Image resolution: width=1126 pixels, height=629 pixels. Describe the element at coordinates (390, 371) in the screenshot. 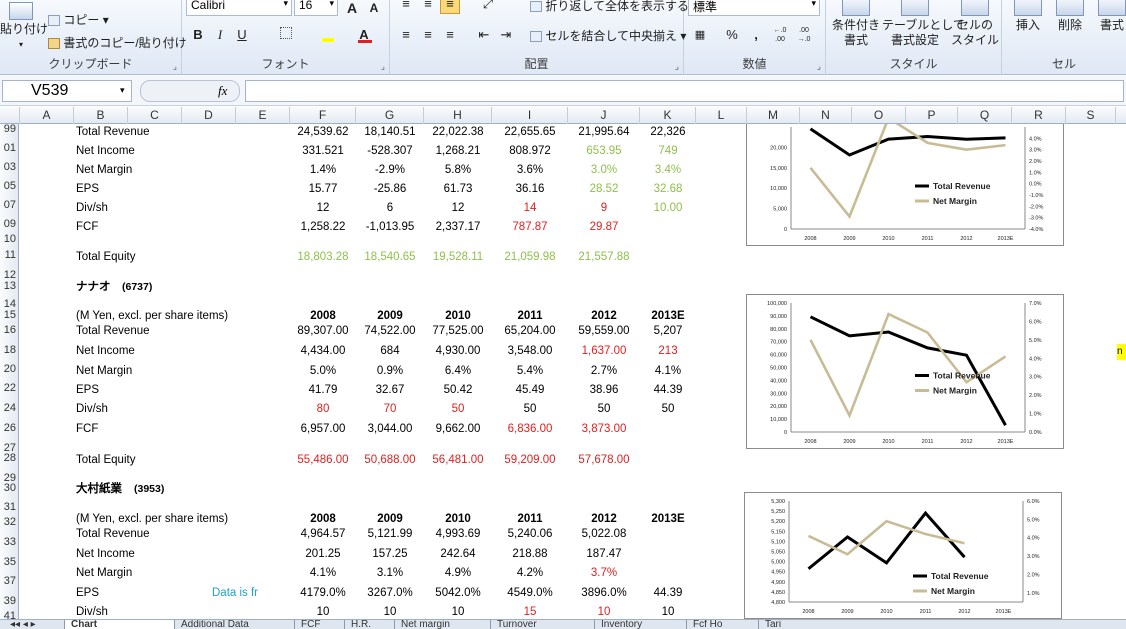

I see `value-cell: 0.9%` at that location.